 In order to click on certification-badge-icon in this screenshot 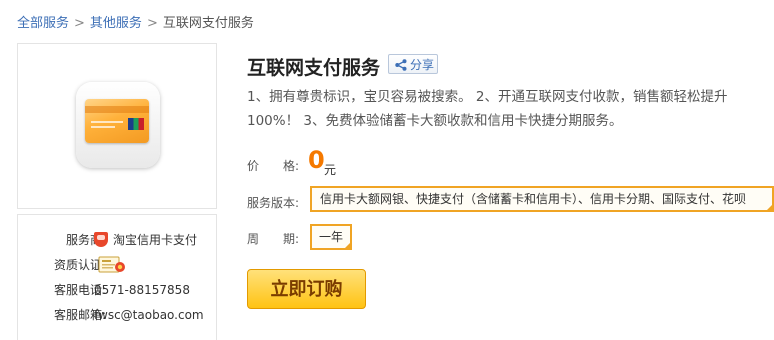, I will do `click(113, 265)`.